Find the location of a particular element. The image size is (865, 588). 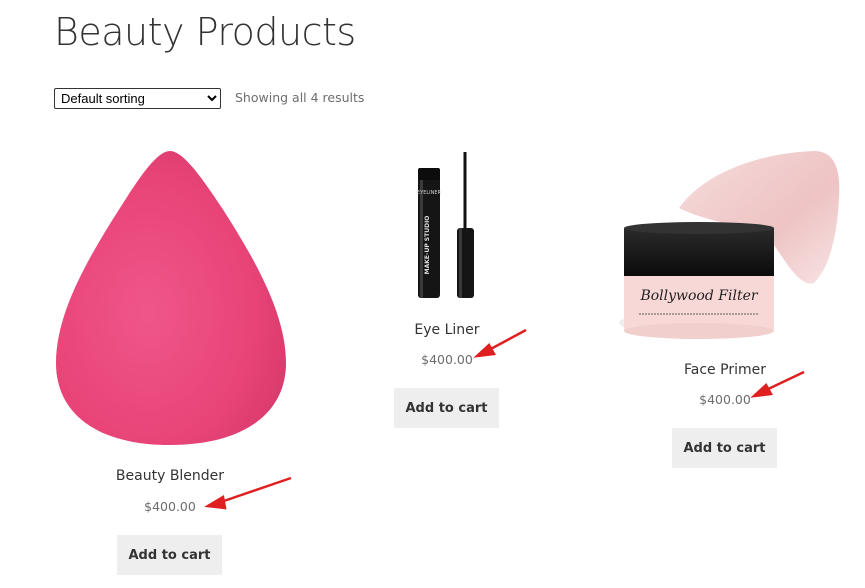

annotation-arrow-icon is located at coordinates (777, 384).